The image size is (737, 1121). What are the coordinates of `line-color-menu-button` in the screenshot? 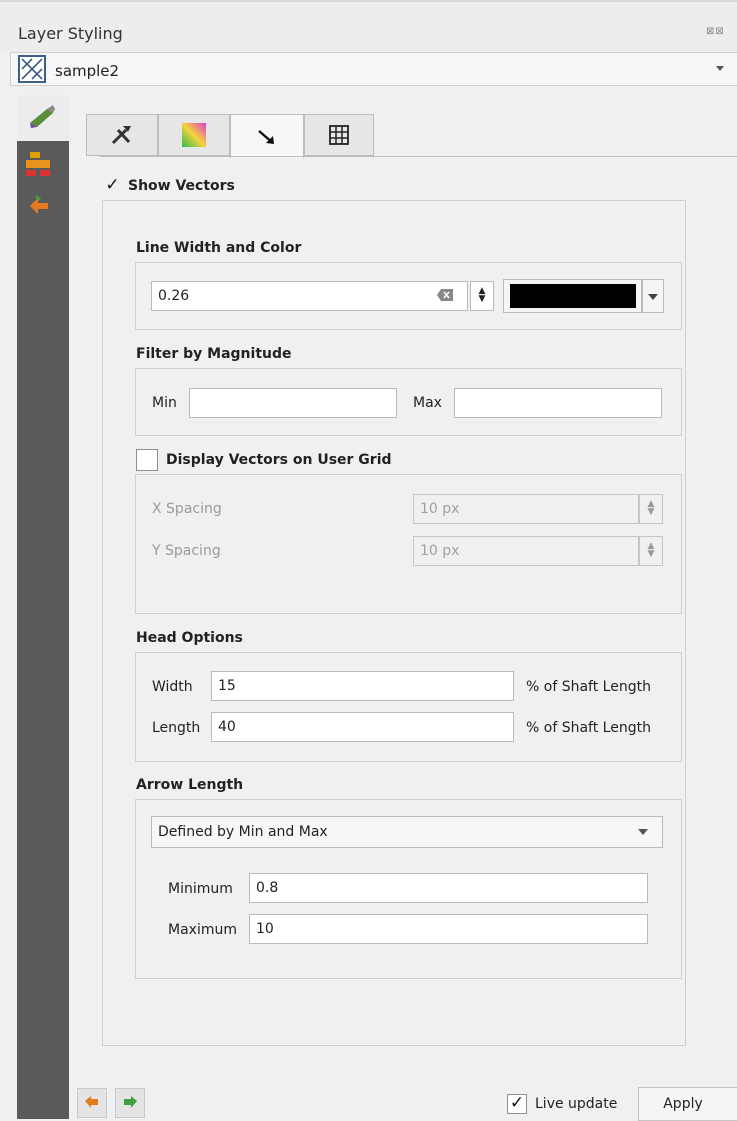 It's located at (653, 296).